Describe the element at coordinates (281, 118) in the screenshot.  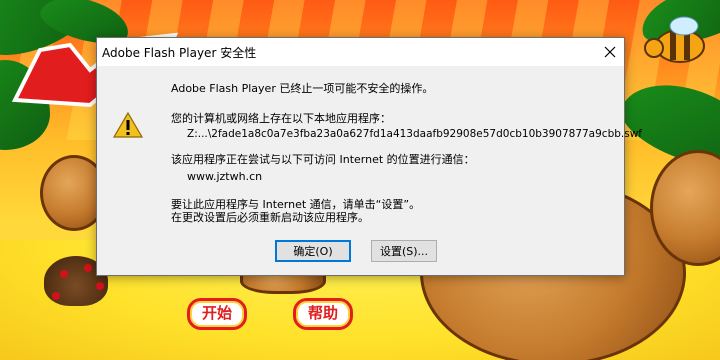
I see `local-app-label: 您的计算机或网络上存在以下本地应用程序：` at that location.